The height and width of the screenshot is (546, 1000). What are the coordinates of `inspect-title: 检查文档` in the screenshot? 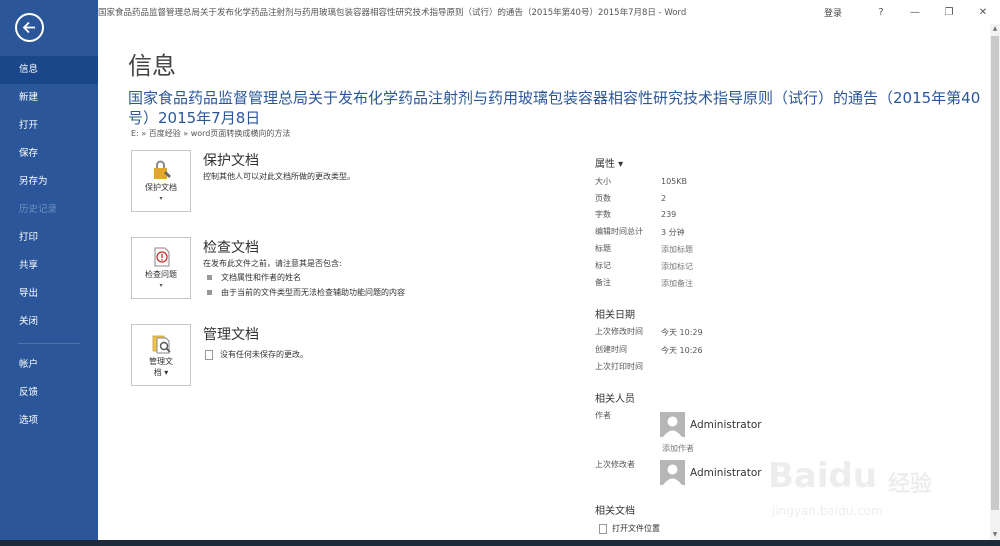 It's located at (231, 248).